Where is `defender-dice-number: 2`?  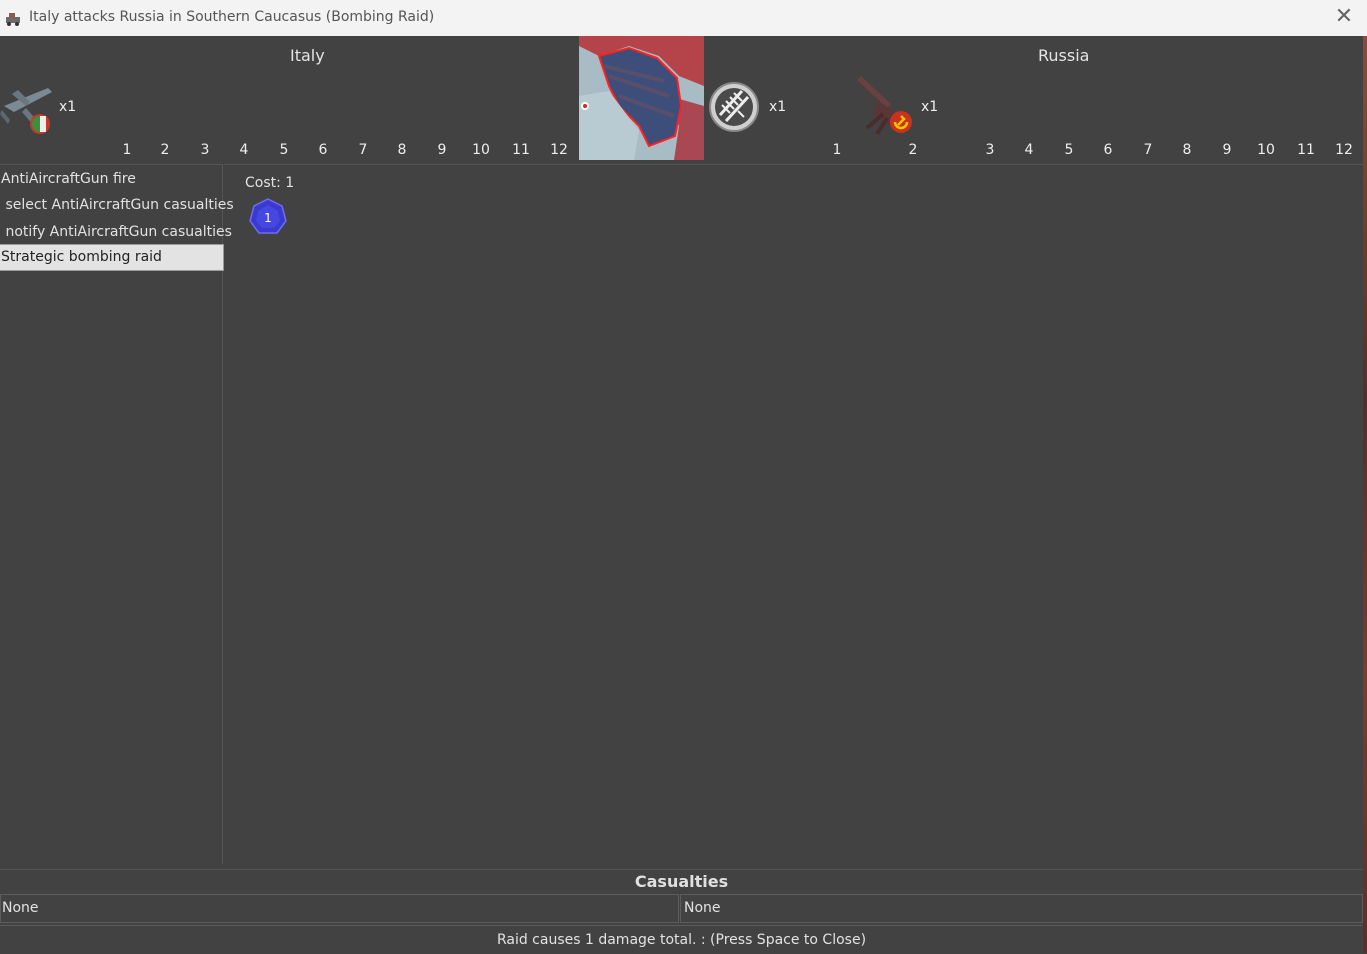 defender-dice-number: 2 is located at coordinates (913, 150).